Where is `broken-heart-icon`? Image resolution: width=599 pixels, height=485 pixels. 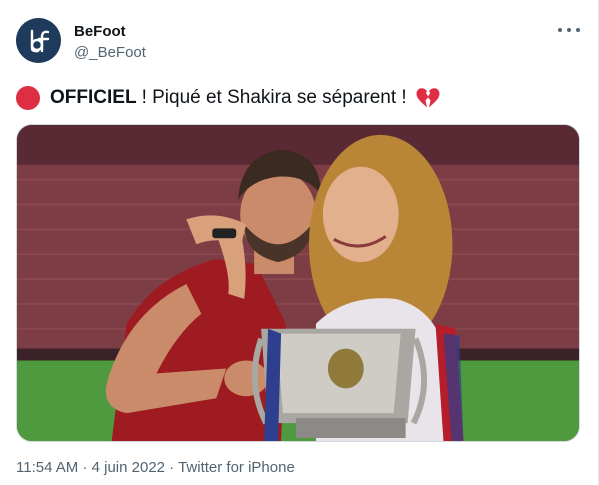 broken-heart-icon is located at coordinates (428, 98).